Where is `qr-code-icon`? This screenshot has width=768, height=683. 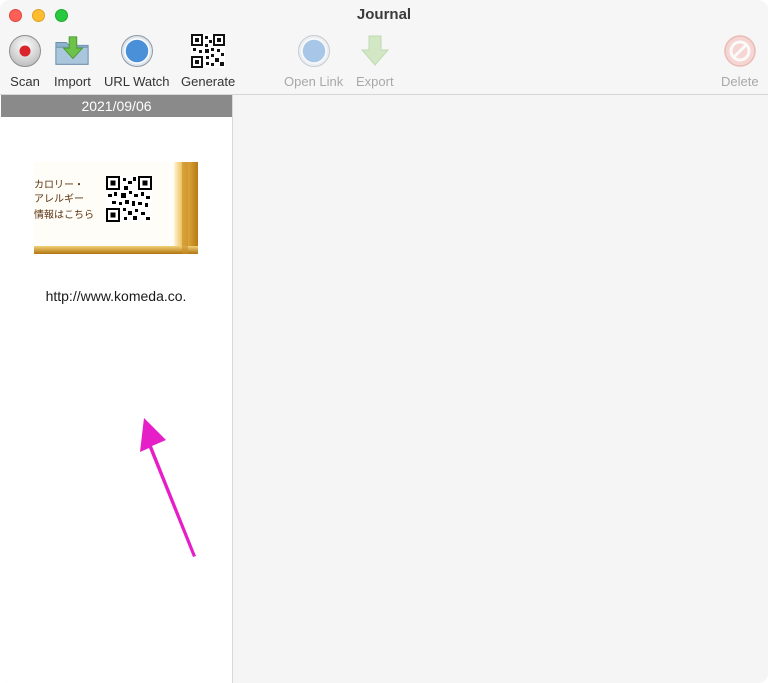 qr-code-icon is located at coordinates (208, 51).